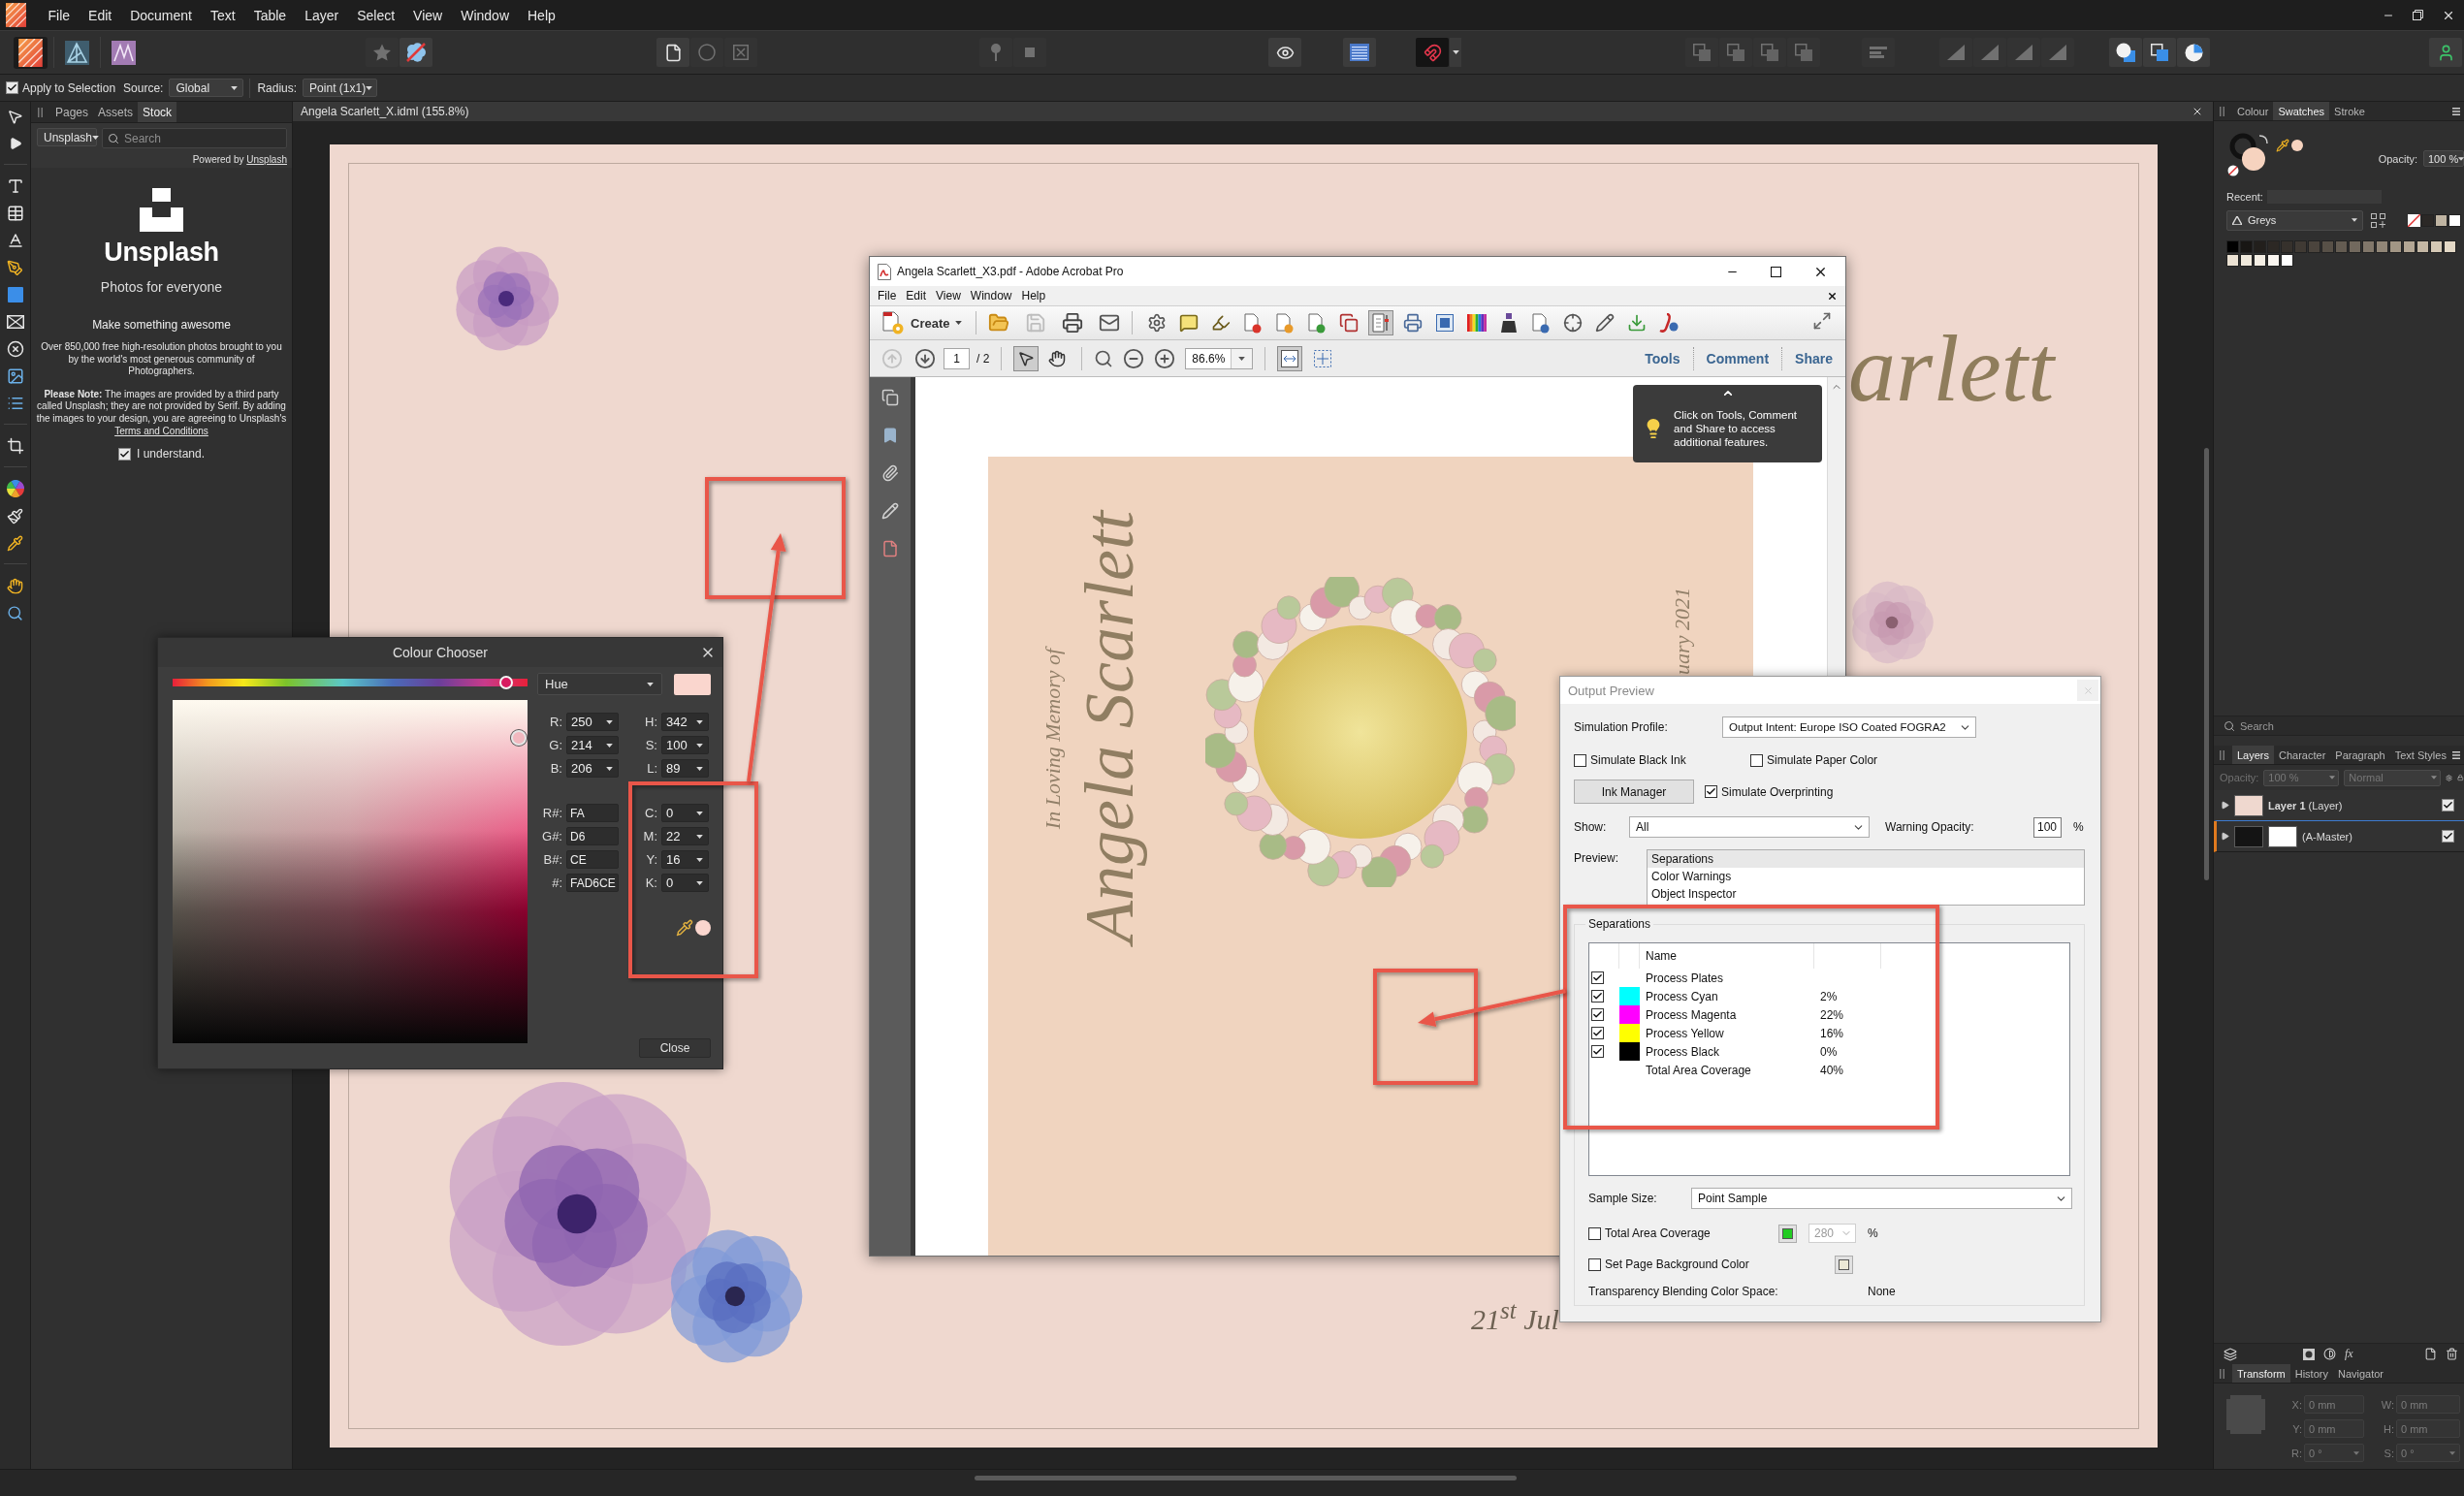  What do you see at coordinates (427, 15) in the screenshot?
I see `menu-item: View` at bounding box center [427, 15].